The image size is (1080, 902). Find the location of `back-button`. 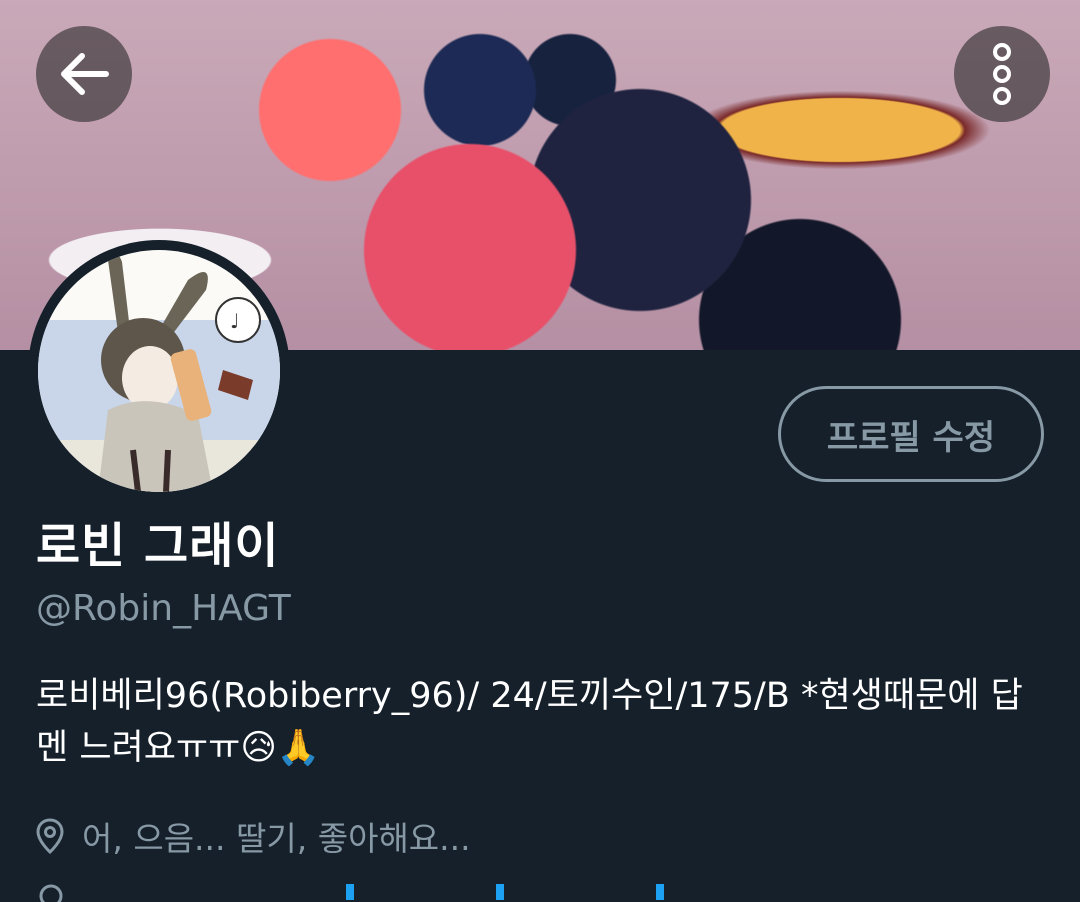

back-button is located at coordinates (84, 74).